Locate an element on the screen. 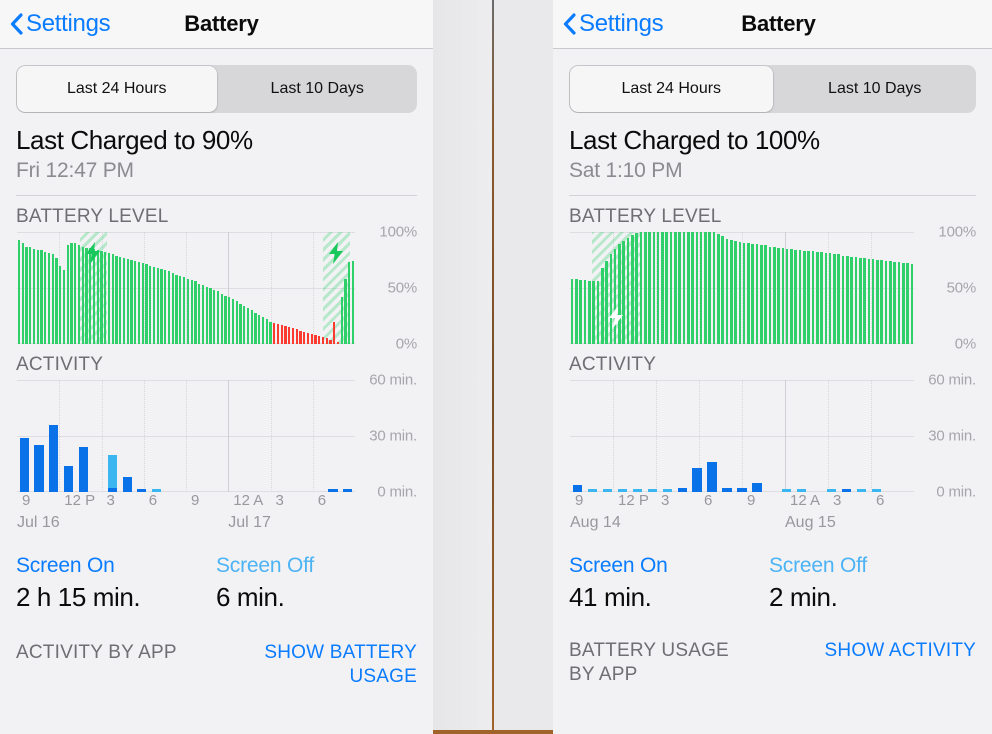  screen-off-block: Screen Off 6 min. is located at coordinates (265, 583).